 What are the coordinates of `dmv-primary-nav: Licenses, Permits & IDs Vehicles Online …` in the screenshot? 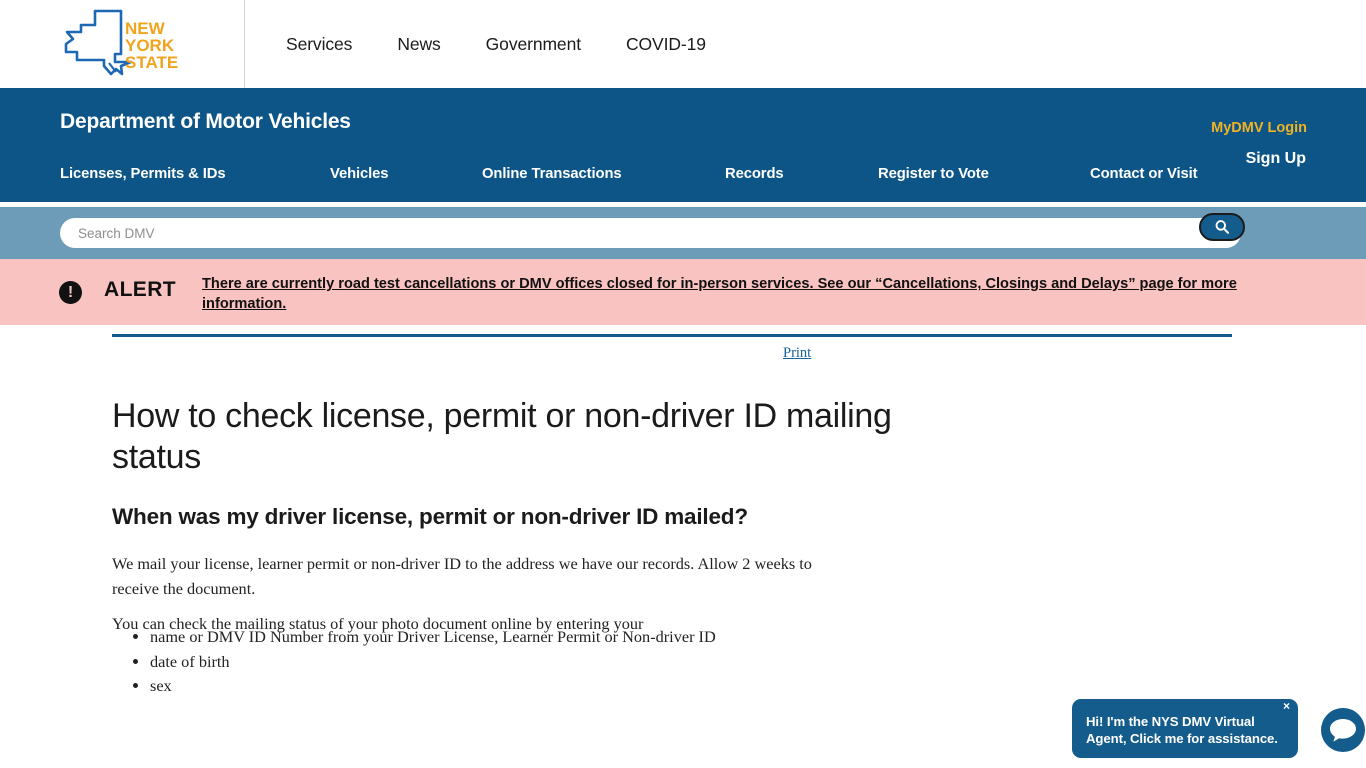 It's located at (642, 174).